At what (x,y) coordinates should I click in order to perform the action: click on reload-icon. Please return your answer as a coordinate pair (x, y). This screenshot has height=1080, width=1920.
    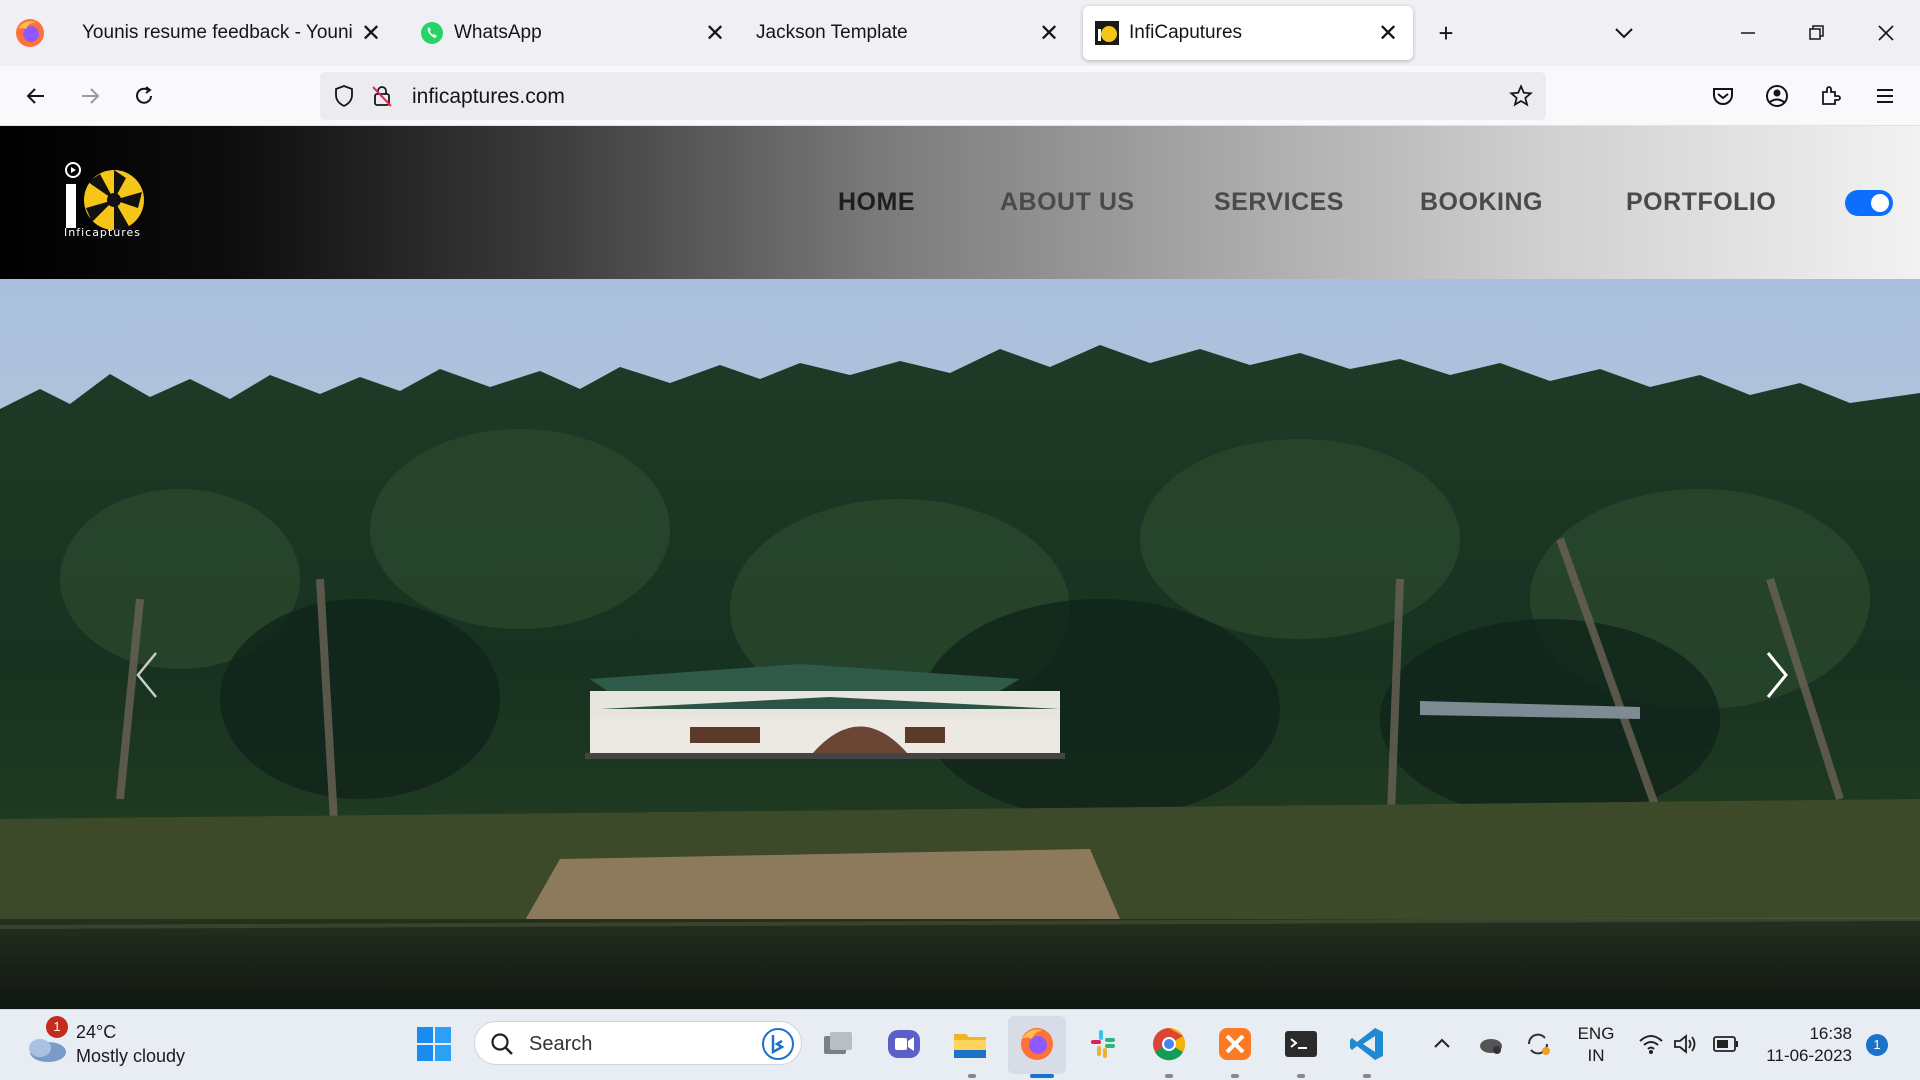
    Looking at the image, I should click on (144, 96).